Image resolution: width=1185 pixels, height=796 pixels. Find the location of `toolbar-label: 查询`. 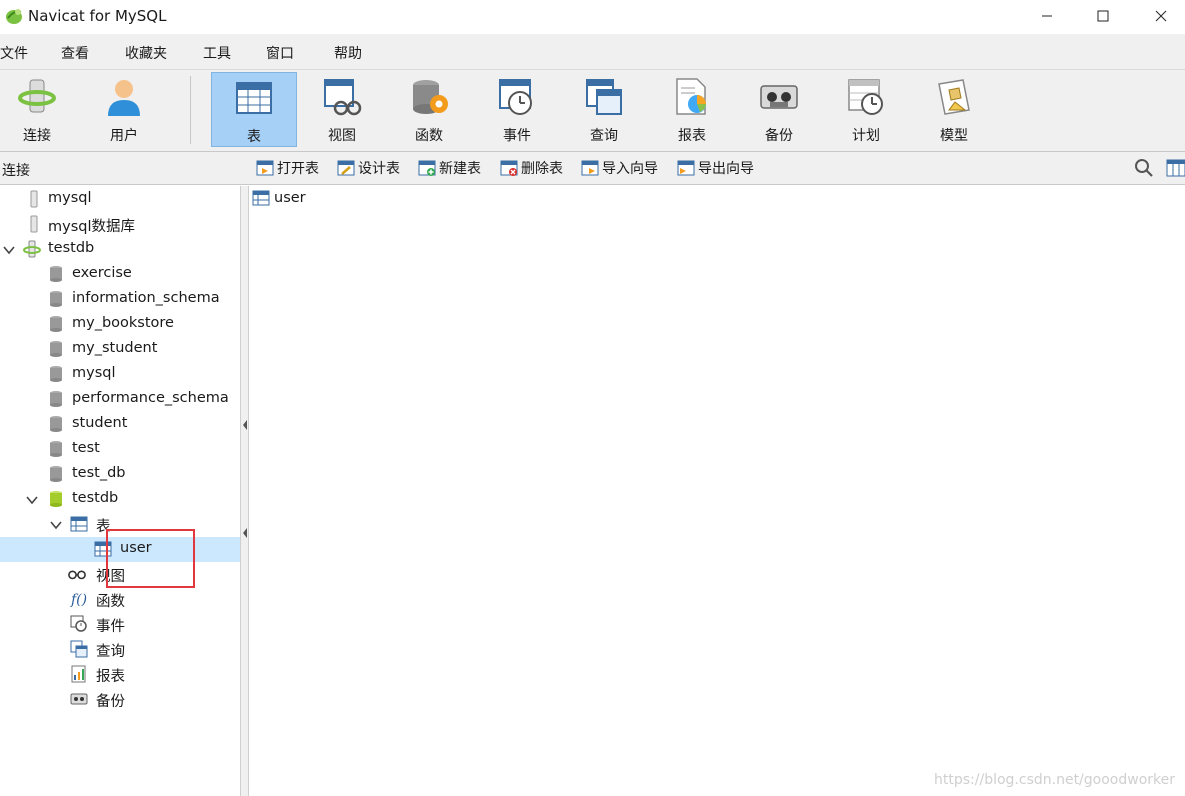

toolbar-label: 查询 is located at coordinates (604, 136).